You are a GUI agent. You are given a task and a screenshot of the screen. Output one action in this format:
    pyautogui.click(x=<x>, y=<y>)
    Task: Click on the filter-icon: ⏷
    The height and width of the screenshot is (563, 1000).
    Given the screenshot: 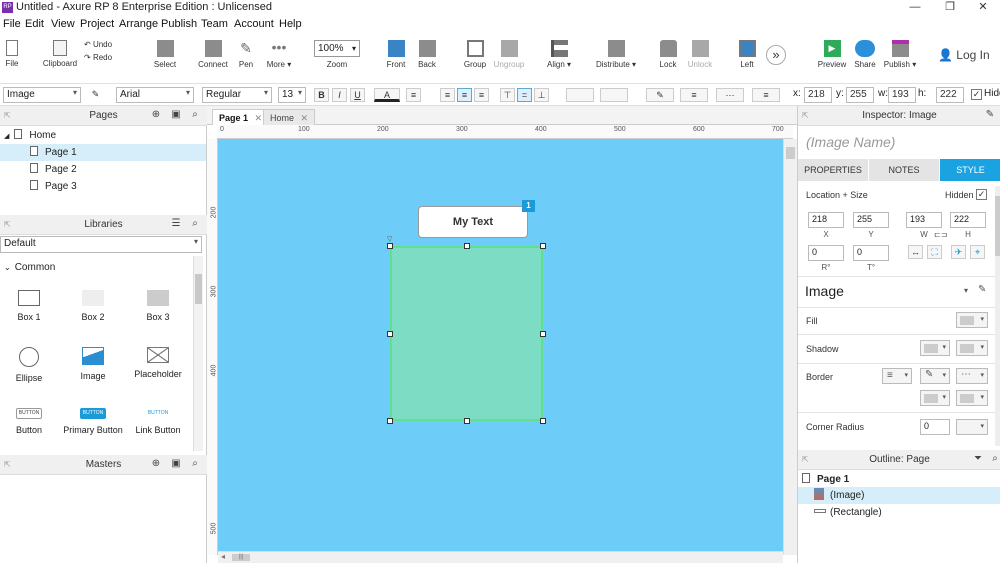 What is the action you would take?
    pyautogui.click(x=978, y=459)
    